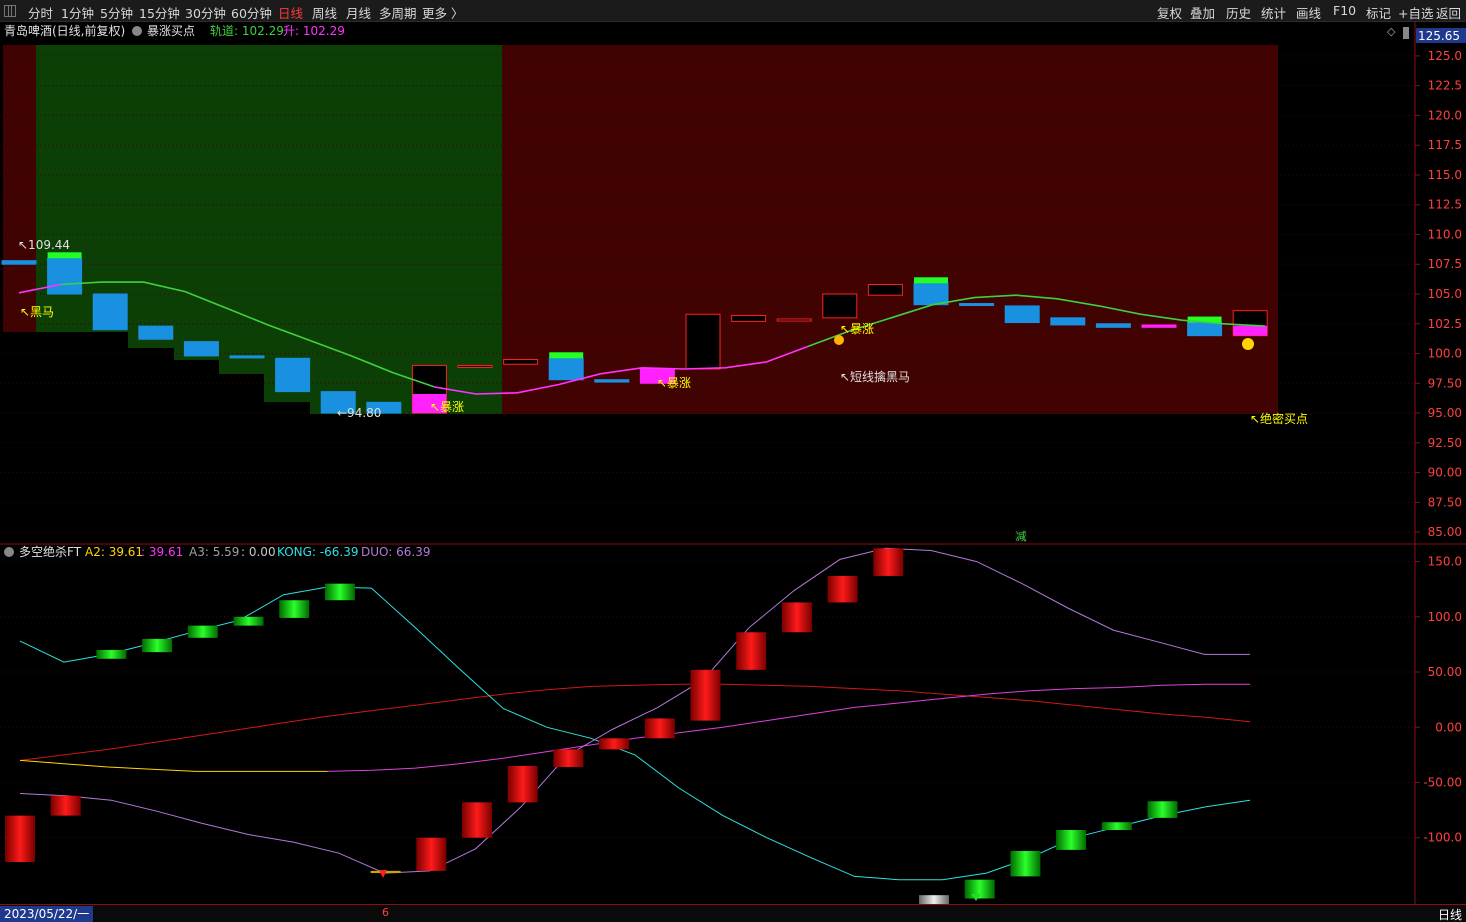  What do you see at coordinates (1250, 330) in the screenshot?
I see `candle-magenta` at bounding box center [1250, 330].